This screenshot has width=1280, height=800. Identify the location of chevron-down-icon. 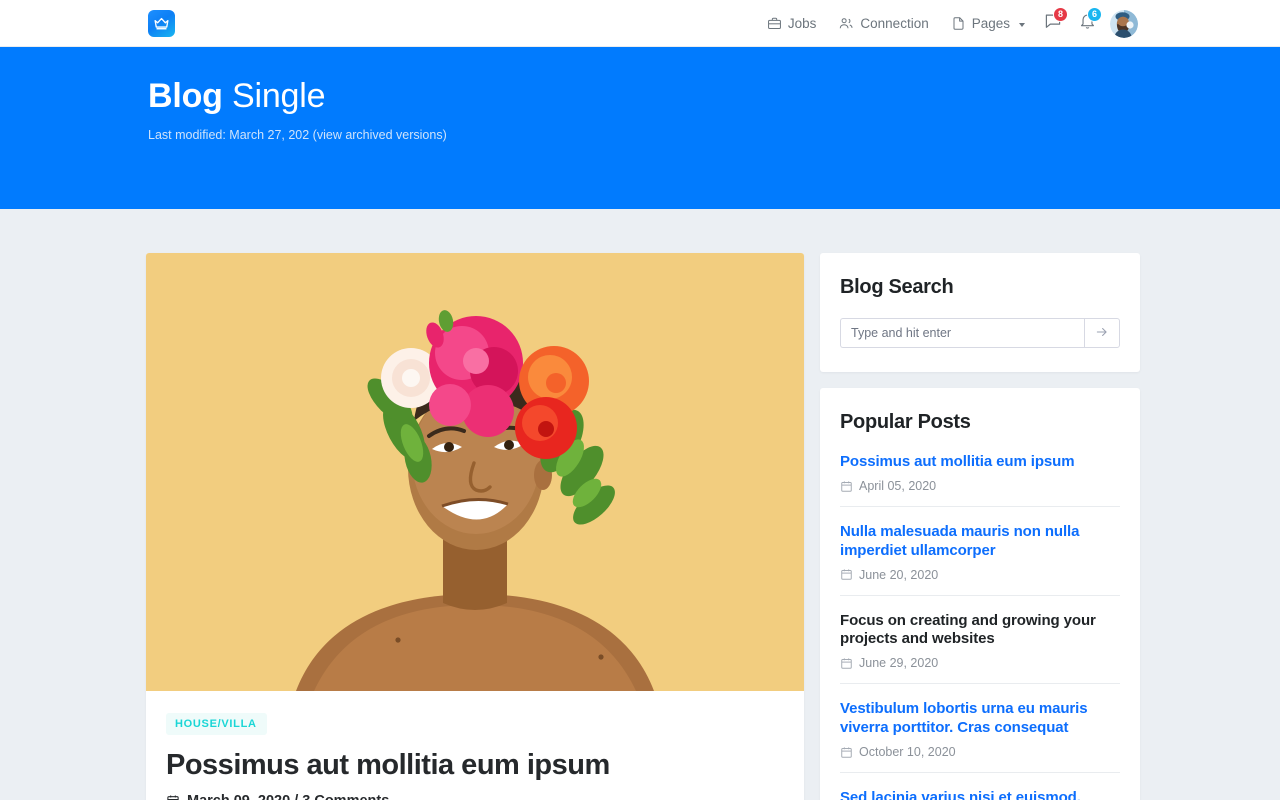
(1022, 24).